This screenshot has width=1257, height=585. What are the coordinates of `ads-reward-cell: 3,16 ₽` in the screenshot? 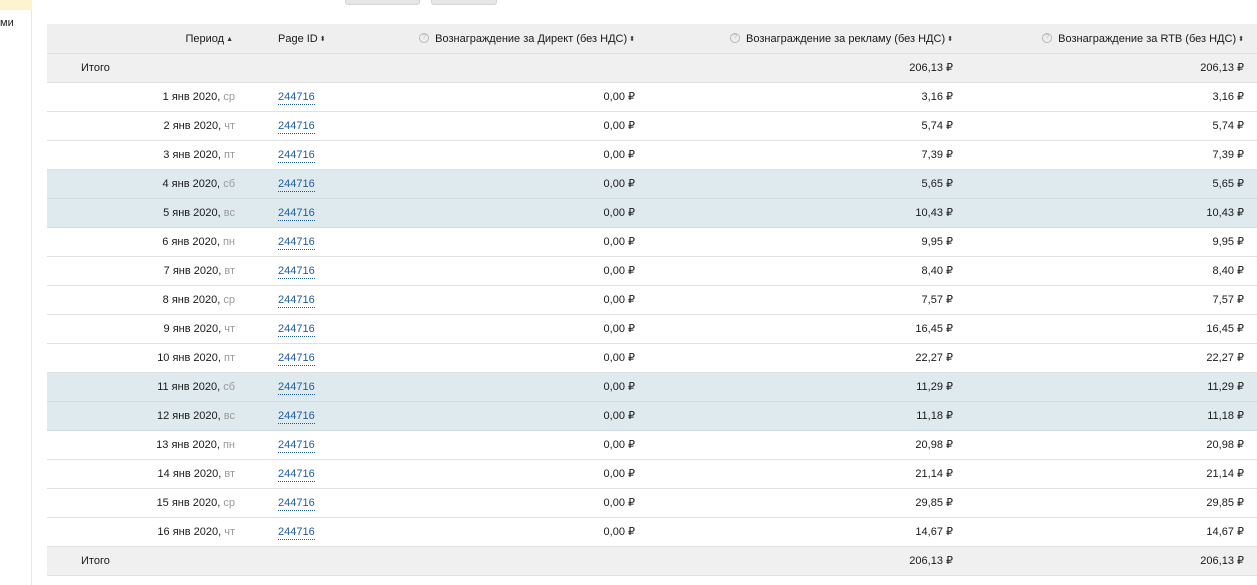 It's located at (937, 97).